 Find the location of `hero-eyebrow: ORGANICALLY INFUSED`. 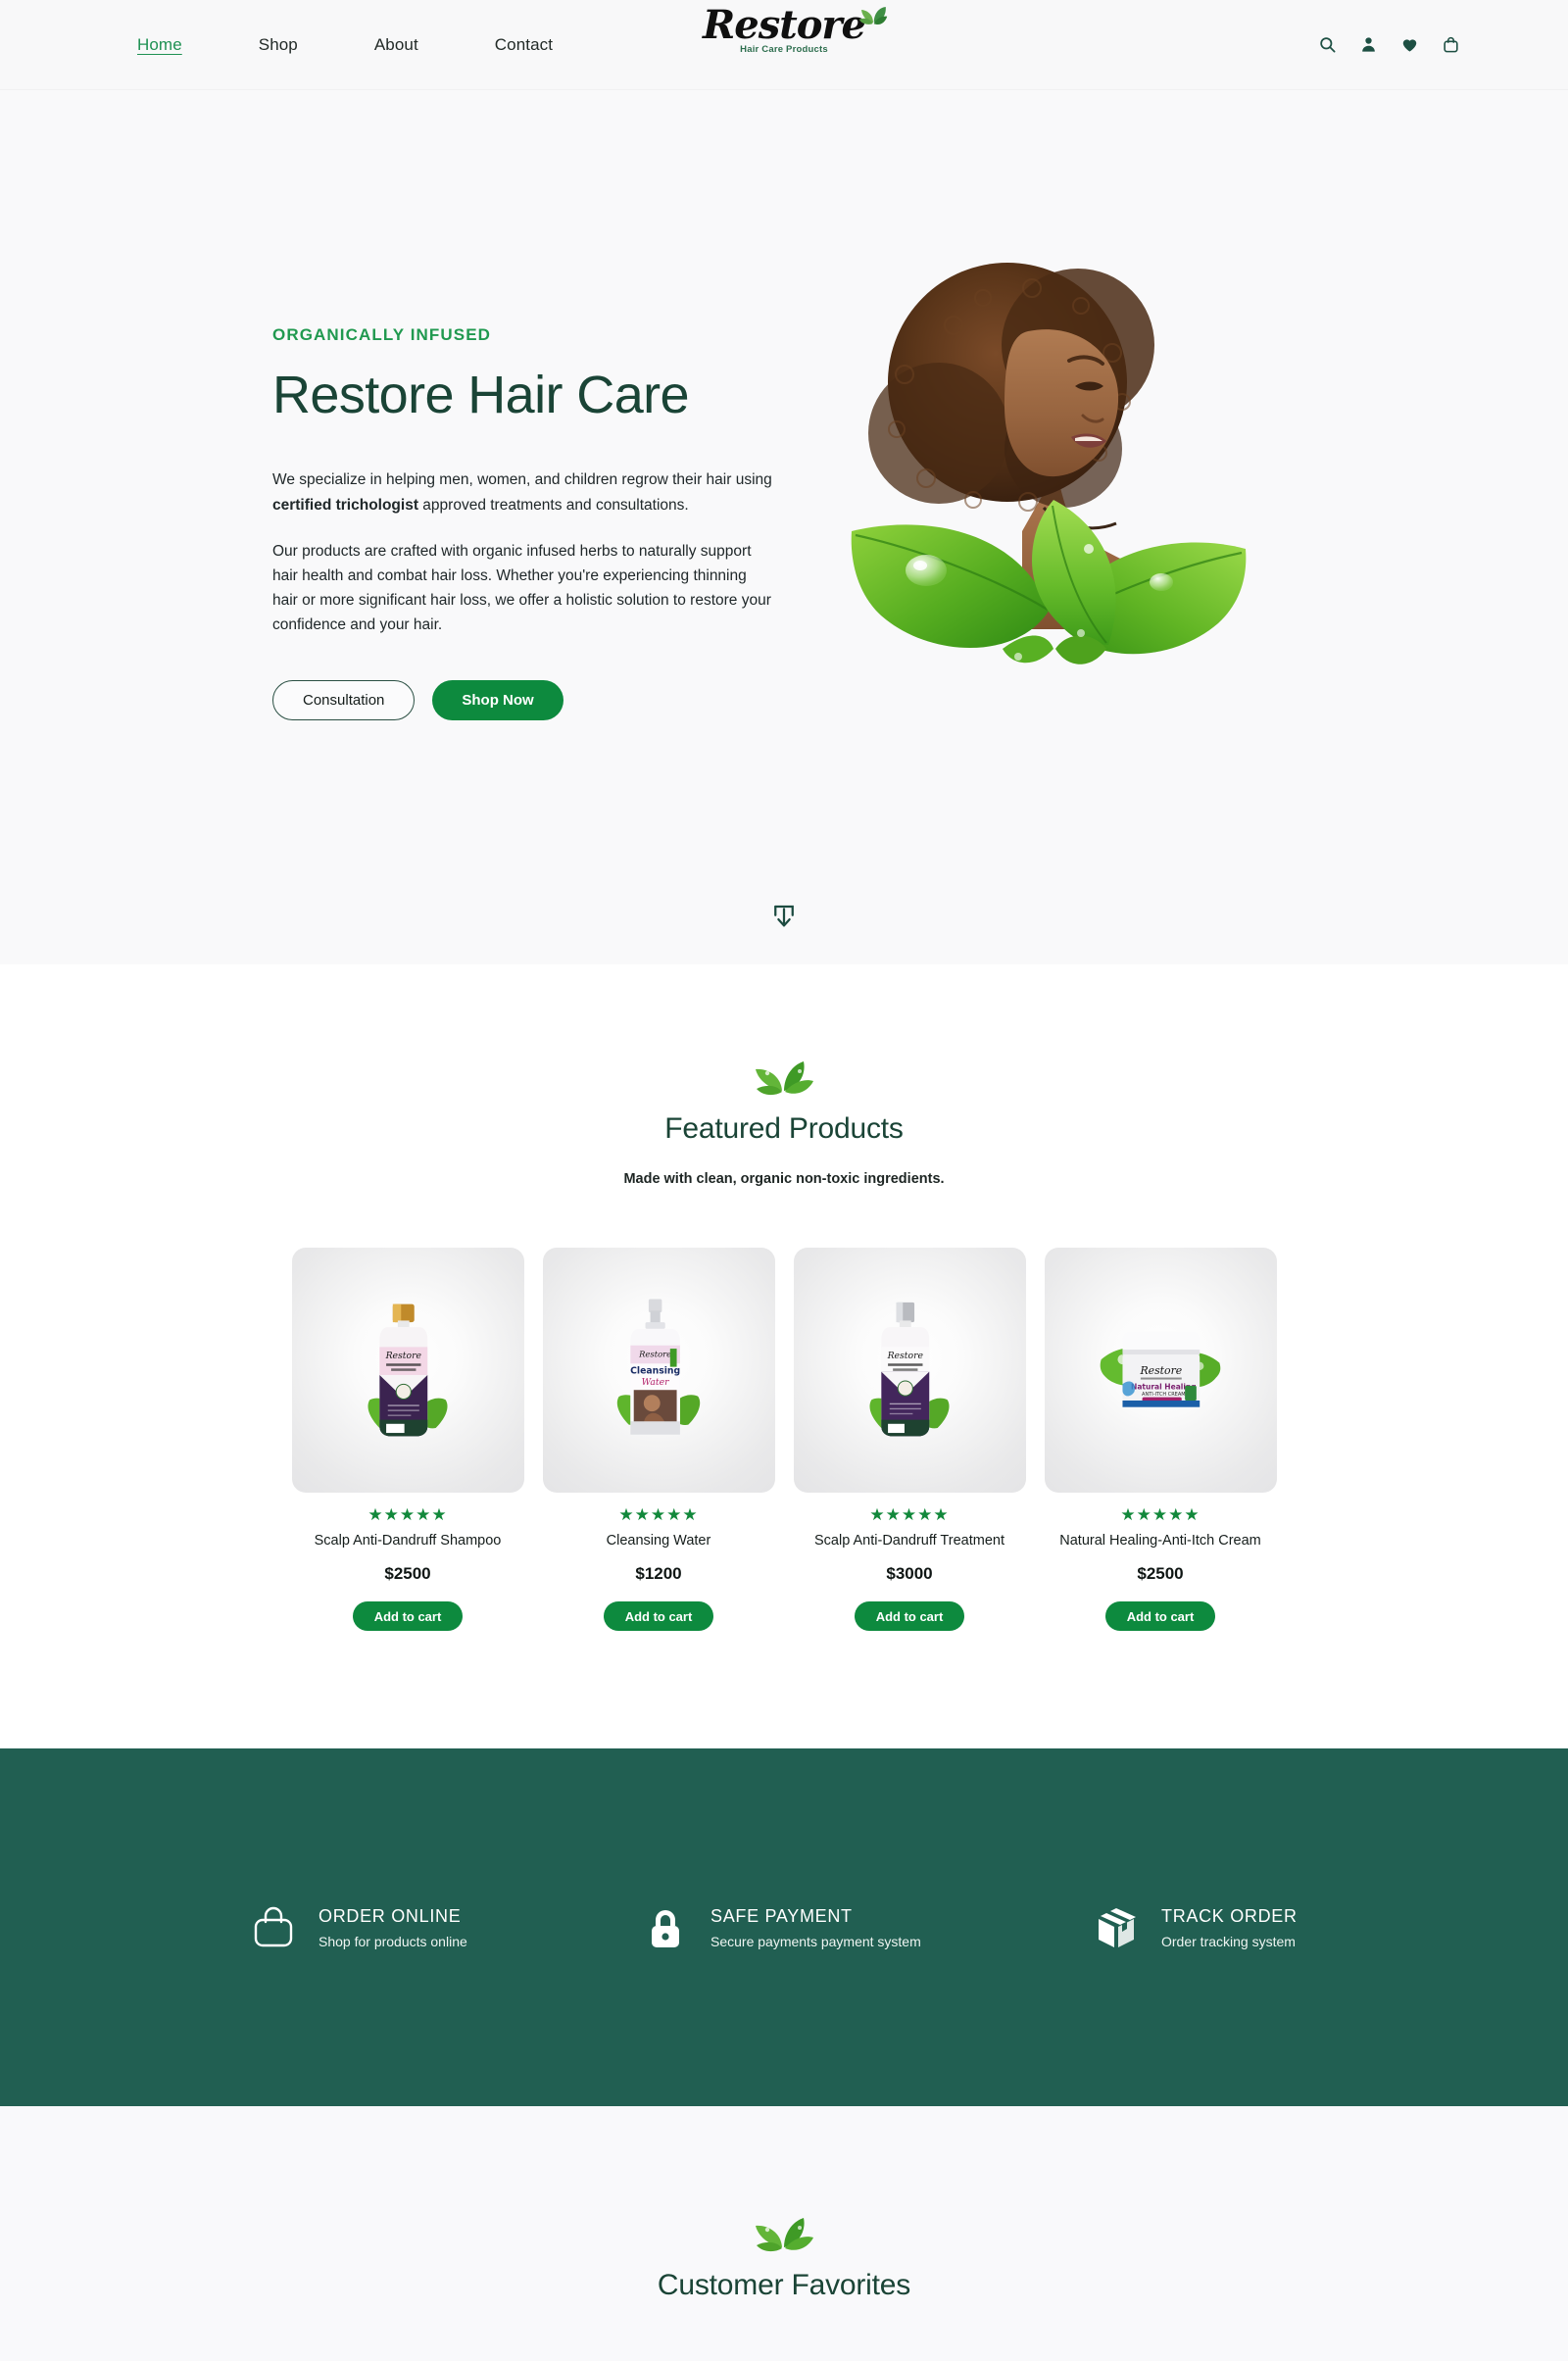

hero-eyebrow: ORGANICALLY INFUSED is located at coordinates (382, 334).